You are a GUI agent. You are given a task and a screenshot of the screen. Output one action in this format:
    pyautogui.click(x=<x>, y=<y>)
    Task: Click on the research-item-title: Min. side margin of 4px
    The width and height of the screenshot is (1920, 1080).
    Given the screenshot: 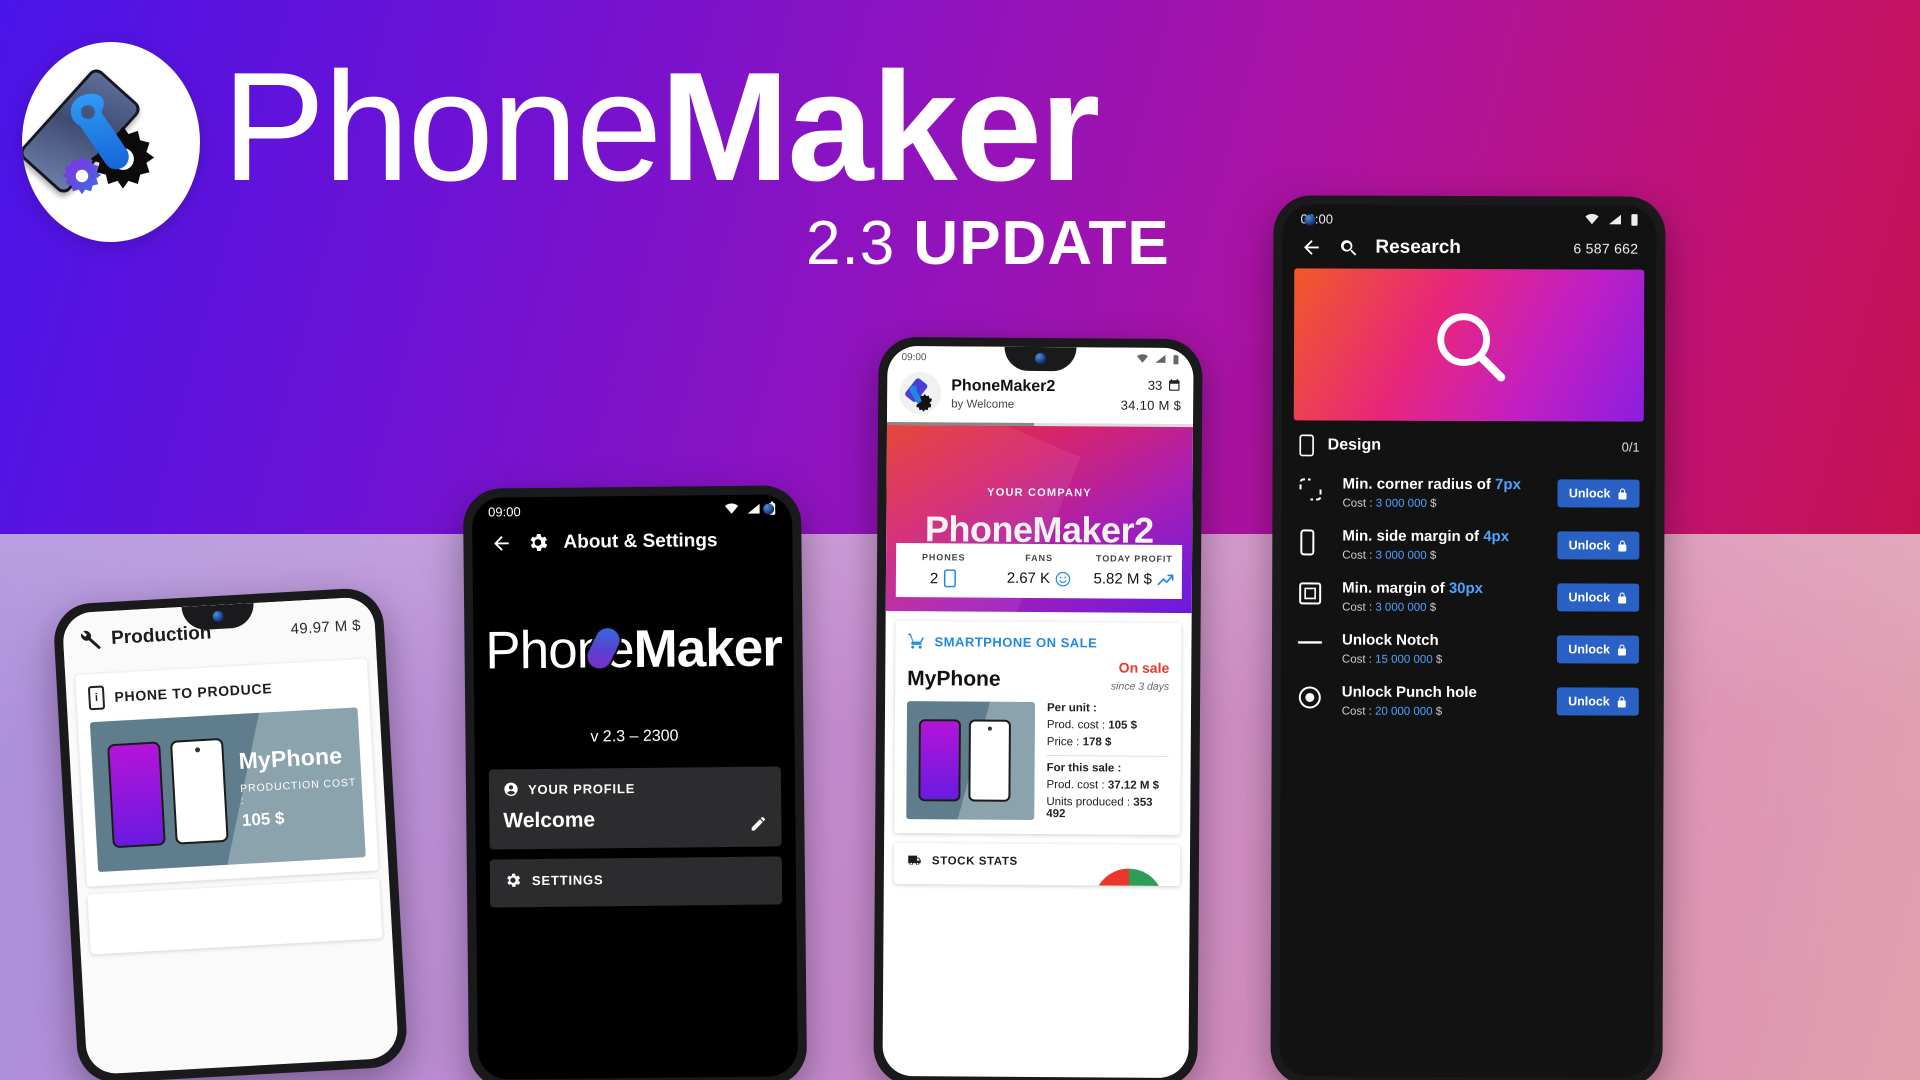 What is the action you would take?
    pyautogui.click(x=1425, y=537)
    